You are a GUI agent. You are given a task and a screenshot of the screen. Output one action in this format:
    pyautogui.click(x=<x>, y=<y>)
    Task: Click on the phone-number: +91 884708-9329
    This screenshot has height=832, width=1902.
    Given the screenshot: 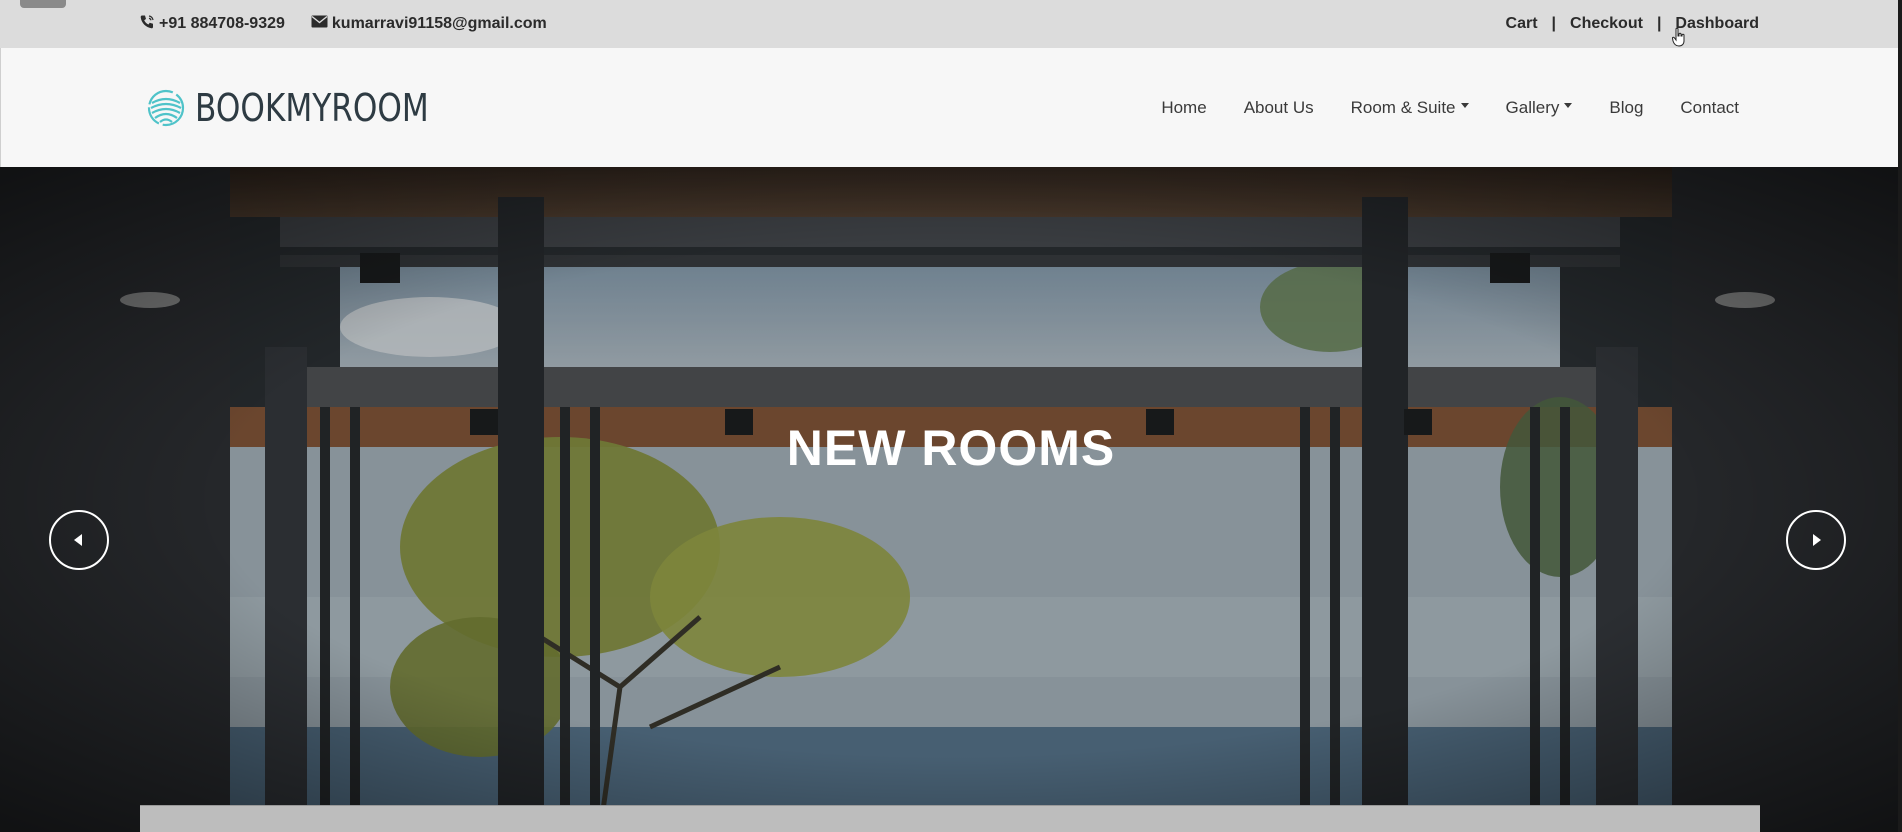 What is the action you would take?
    pyautogui.click(x=222, y=23)
    